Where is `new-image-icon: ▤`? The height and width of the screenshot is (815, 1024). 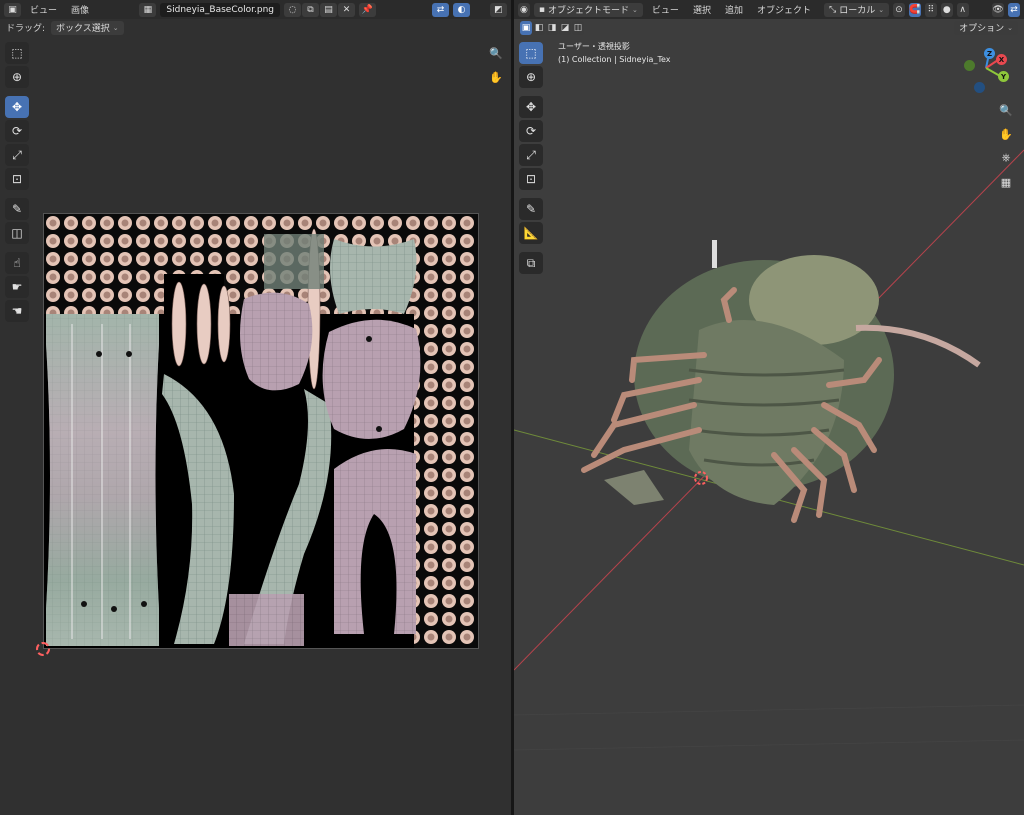 new-image-icon: ▤ is located at coordinates (328, 9).